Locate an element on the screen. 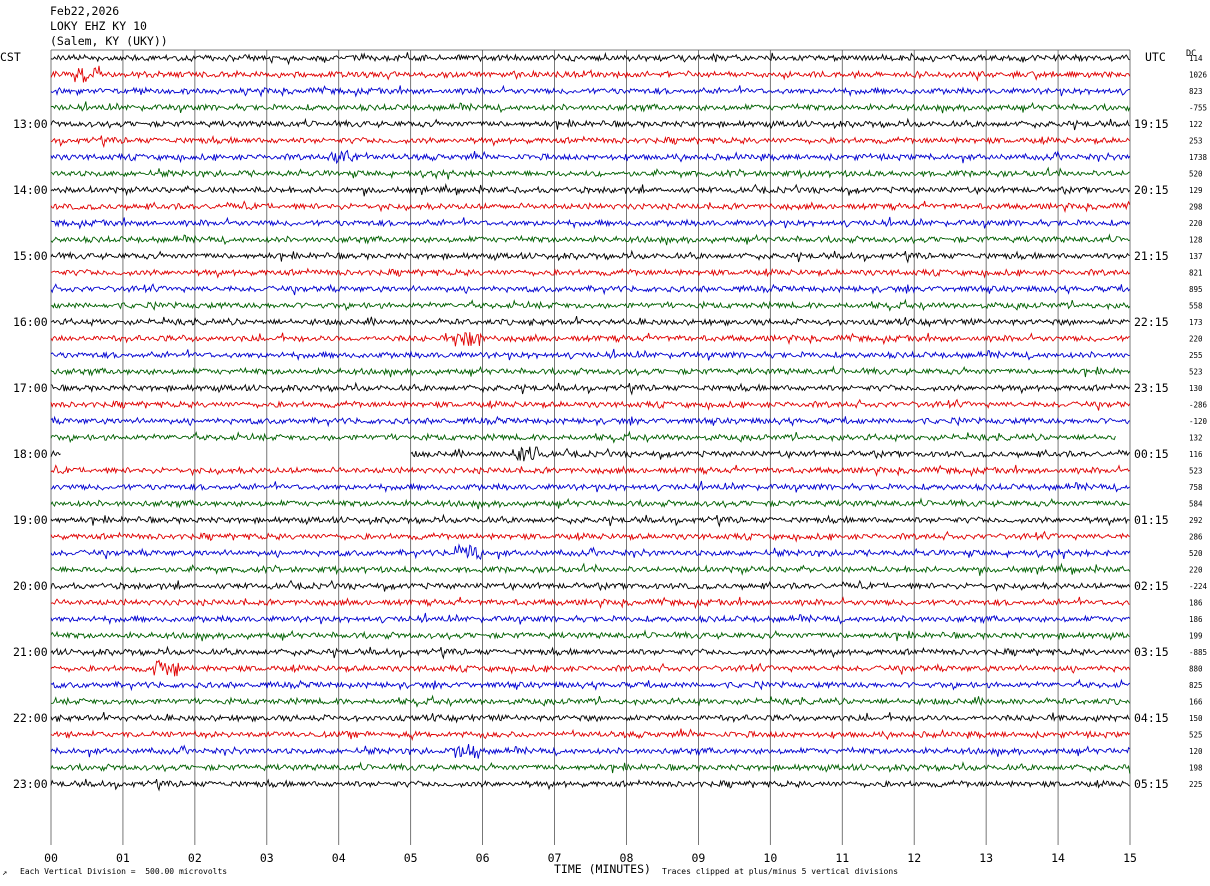  x-tick-label: 15 is located at coordinates (1130, 858).